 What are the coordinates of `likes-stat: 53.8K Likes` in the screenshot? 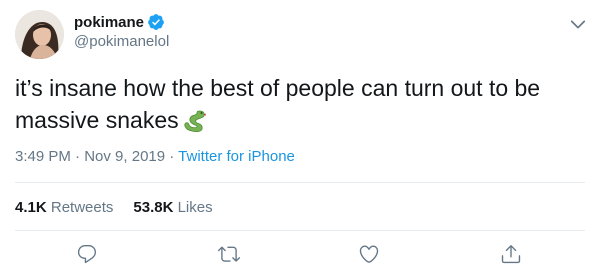 It's located at (172, 207).